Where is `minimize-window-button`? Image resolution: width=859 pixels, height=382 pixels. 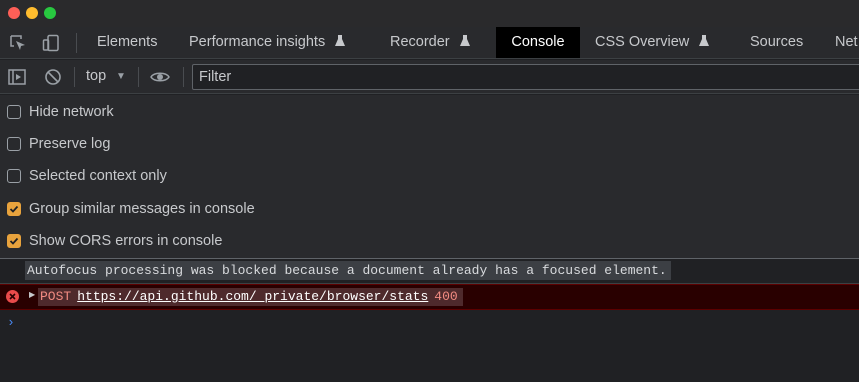
minimize-window-button is located at coordinates (32, 13).